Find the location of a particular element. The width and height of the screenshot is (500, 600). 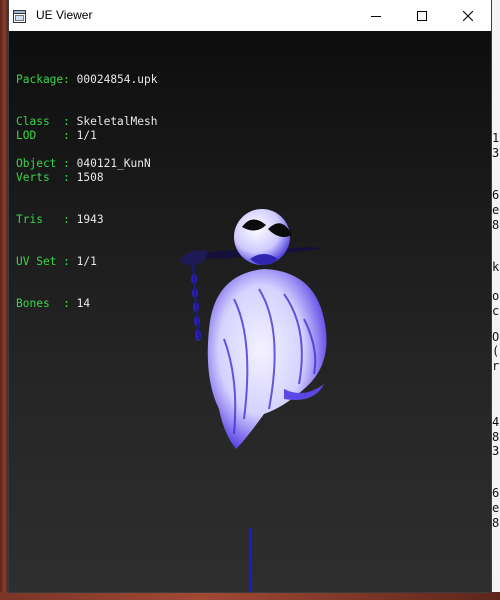

stat-value: 14 is located at coordinates (83, 303).